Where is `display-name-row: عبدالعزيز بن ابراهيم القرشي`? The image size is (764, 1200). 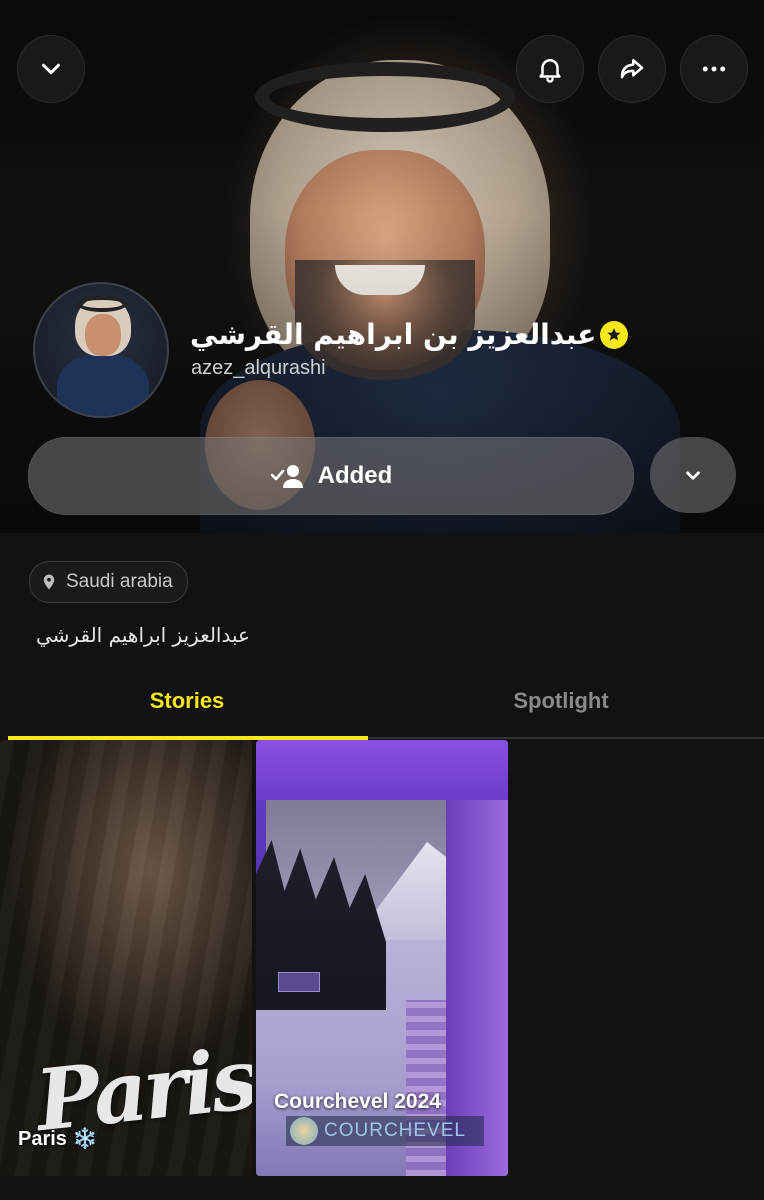
display-name-row: عبدالعزيز بن ابراهيم القرشي is located at coordinates (409, 334).